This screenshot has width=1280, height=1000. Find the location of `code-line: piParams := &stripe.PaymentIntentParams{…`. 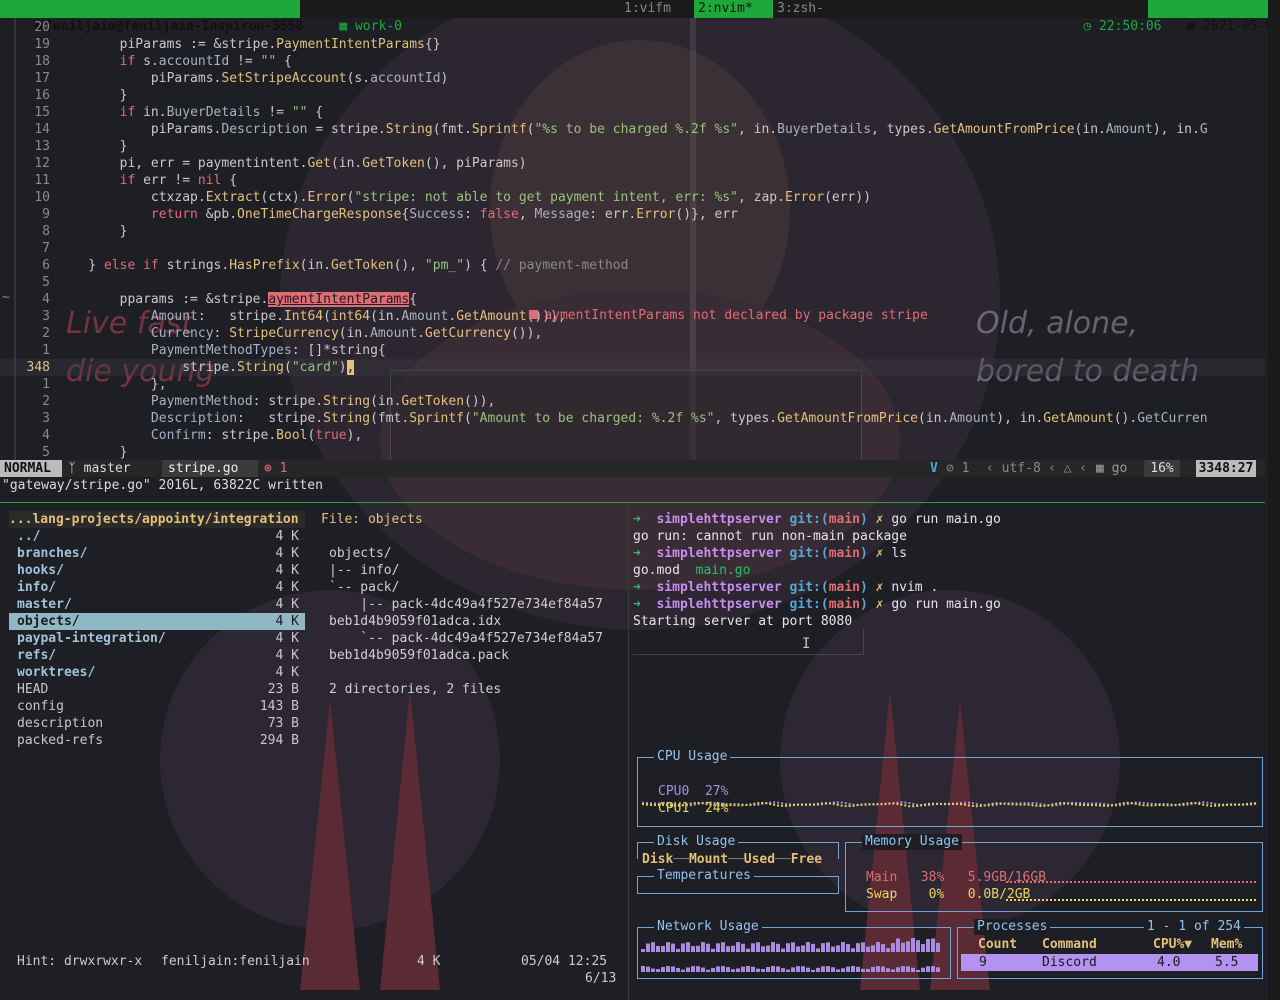

code-line: piParams := &stripe.PaymentIntentParams{… is located at coordinates (249, 44).